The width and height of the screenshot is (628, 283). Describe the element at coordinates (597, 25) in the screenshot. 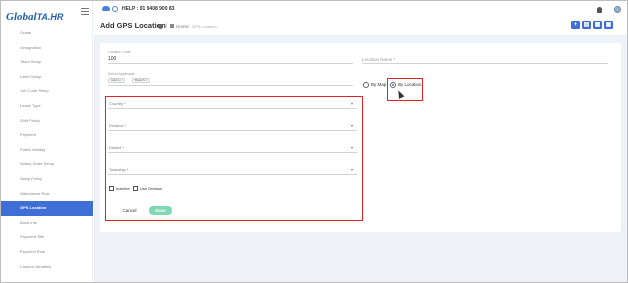

I see `grid-view-button: ▦` at that location.